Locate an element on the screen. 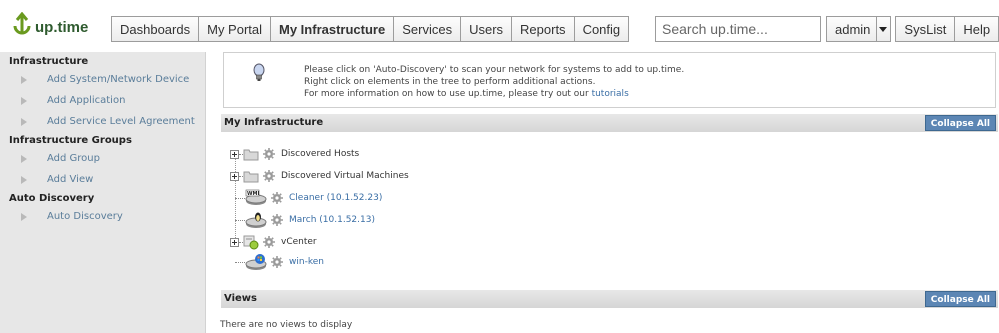 The height and width of the screenshot is (333, 999). user-nav: admin SysList Help is located at coordinates (912, 29).